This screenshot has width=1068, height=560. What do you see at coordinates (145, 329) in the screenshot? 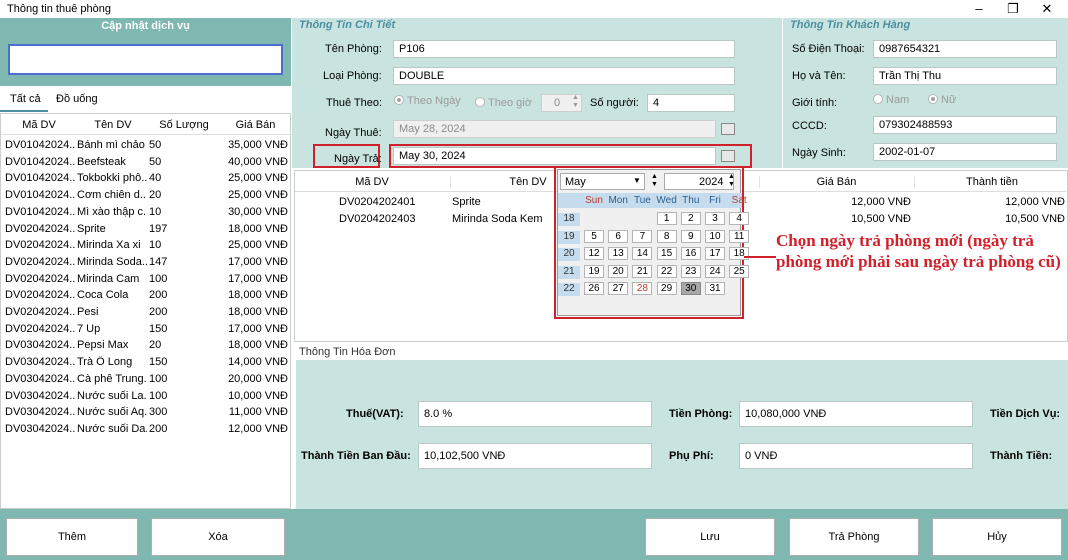
I see `table-row: DV02042024... 7 Up 150 17,000 VNĐ` at bounding box center [145, 329].